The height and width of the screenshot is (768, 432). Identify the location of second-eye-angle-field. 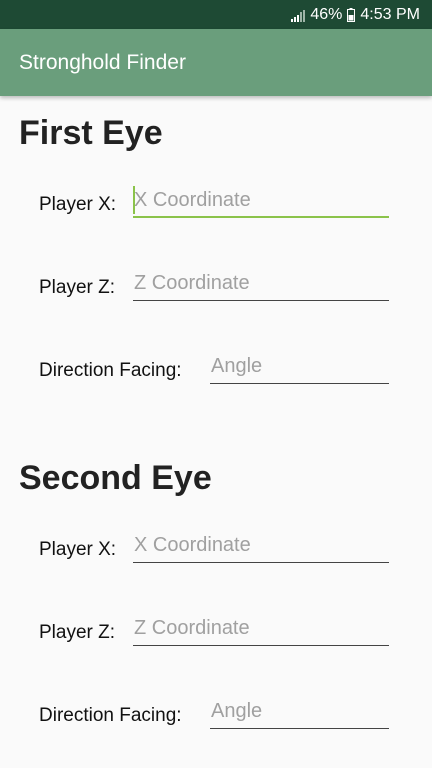
(299, 712).